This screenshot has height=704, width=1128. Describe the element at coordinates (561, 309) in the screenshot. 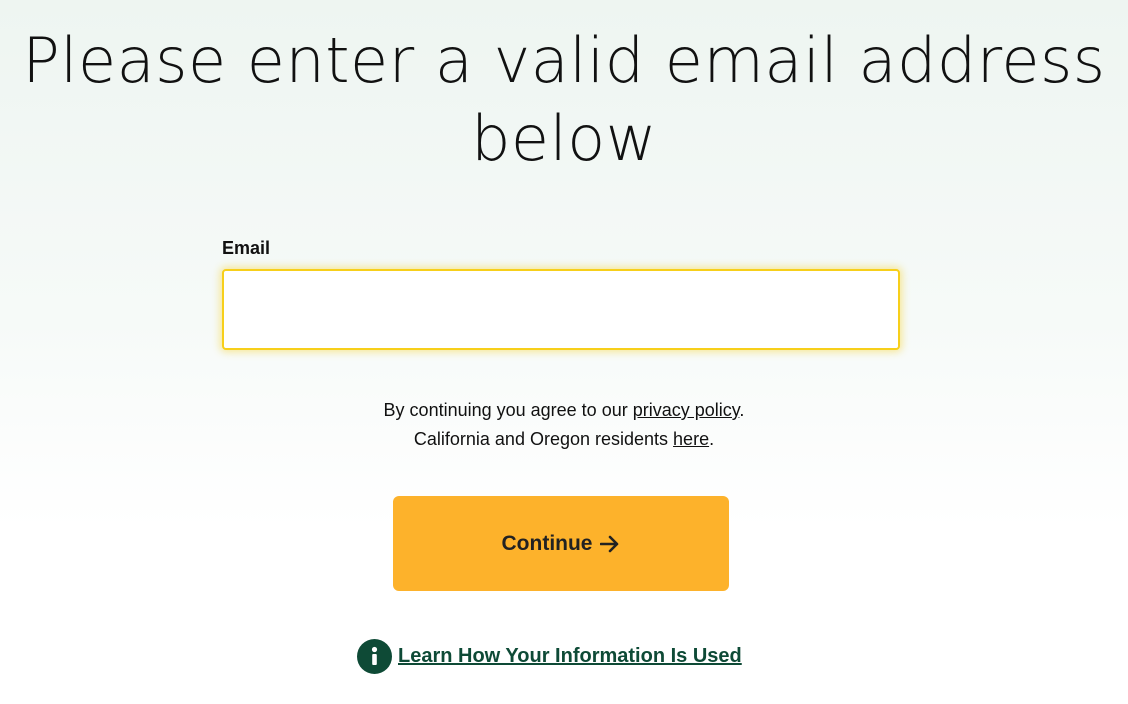

I see `email-field` at that location.